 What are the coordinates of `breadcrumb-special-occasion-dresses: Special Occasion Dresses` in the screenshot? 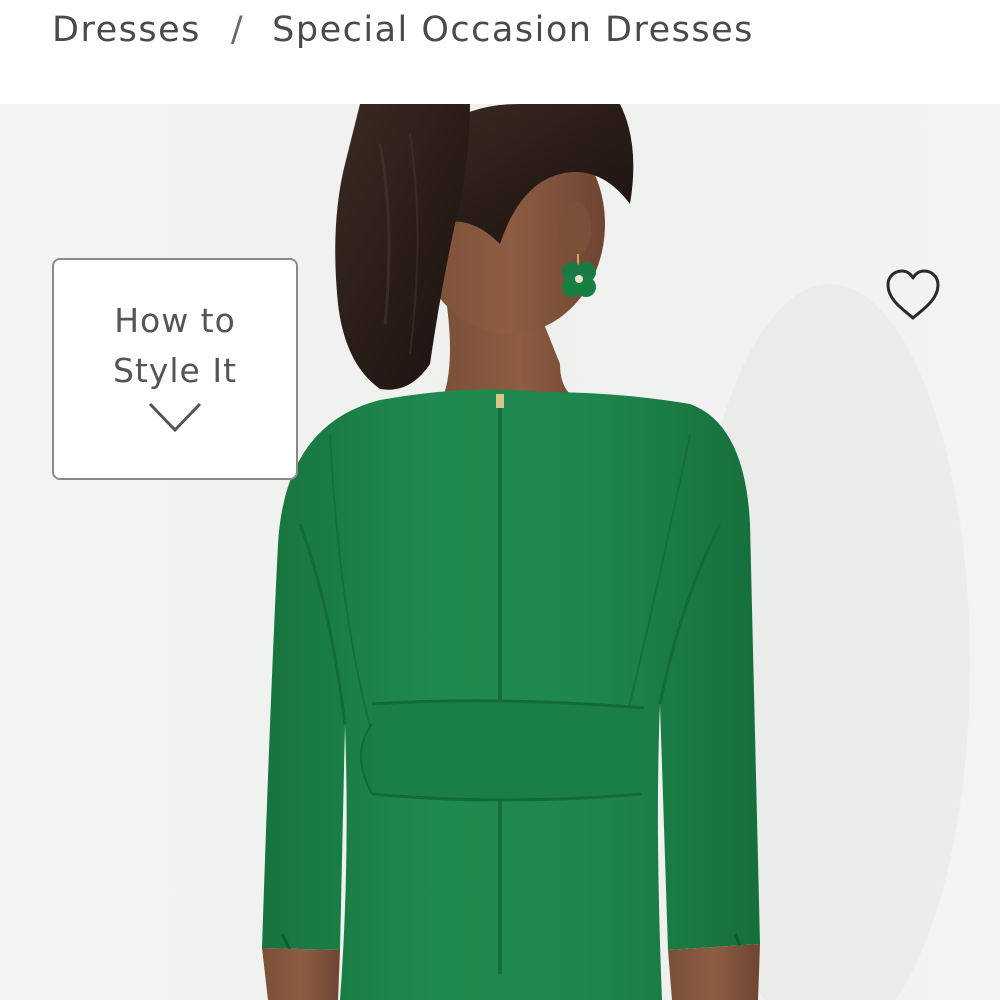 It's located at (513, 30).